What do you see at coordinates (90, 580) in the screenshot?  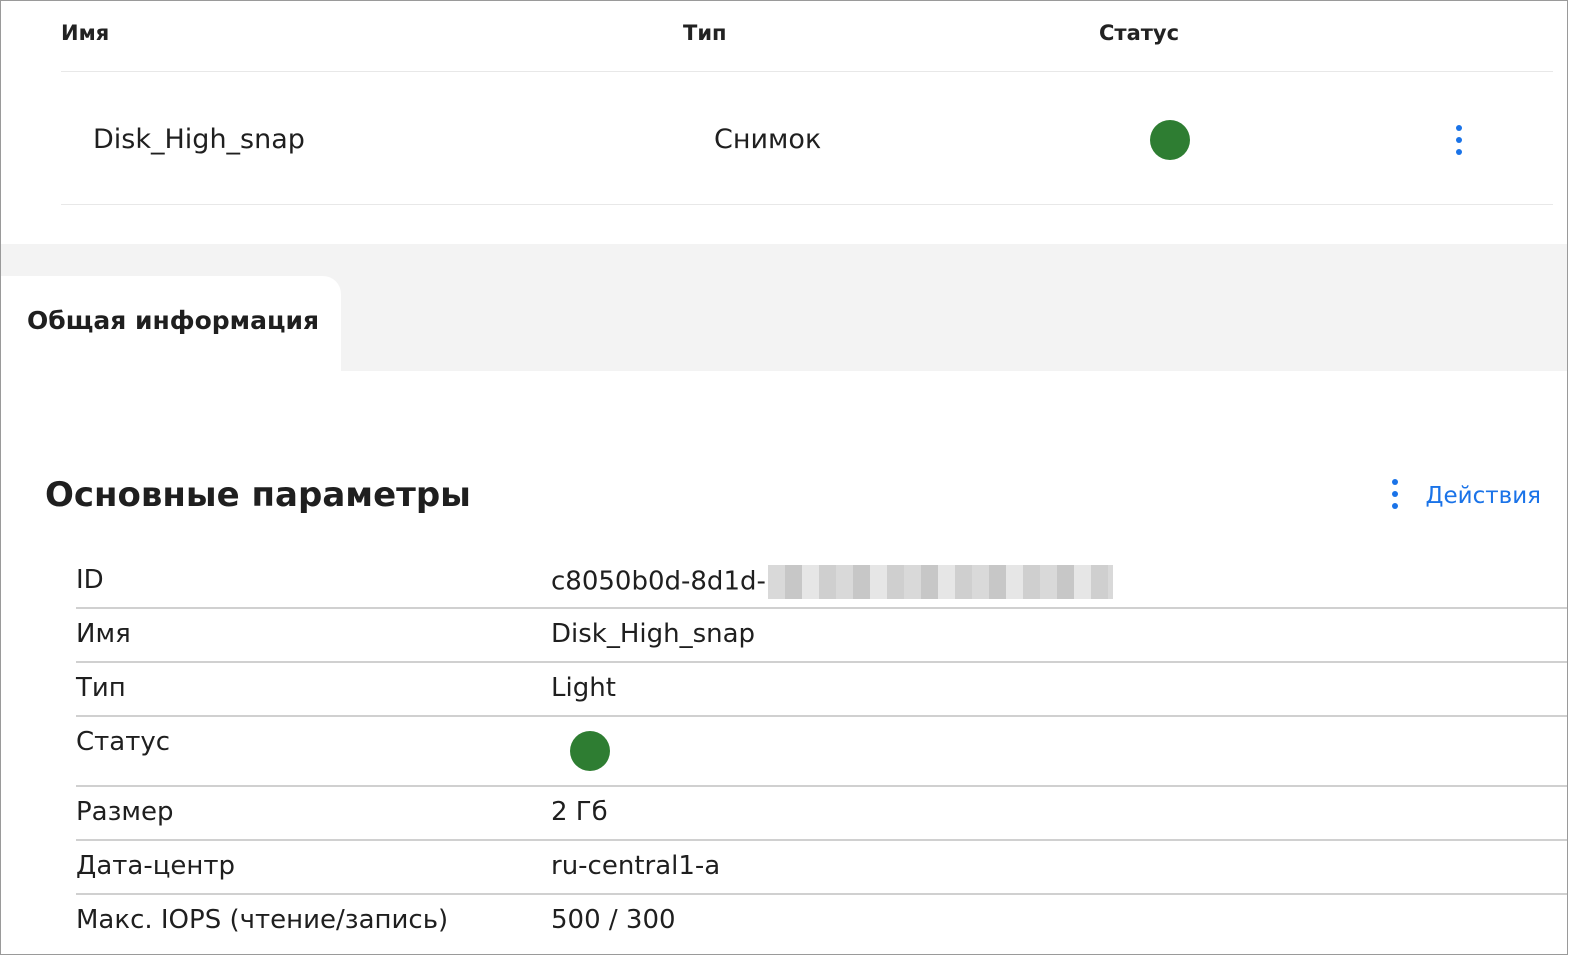 I see `param-label: ID` at bounding box center [90, 580].